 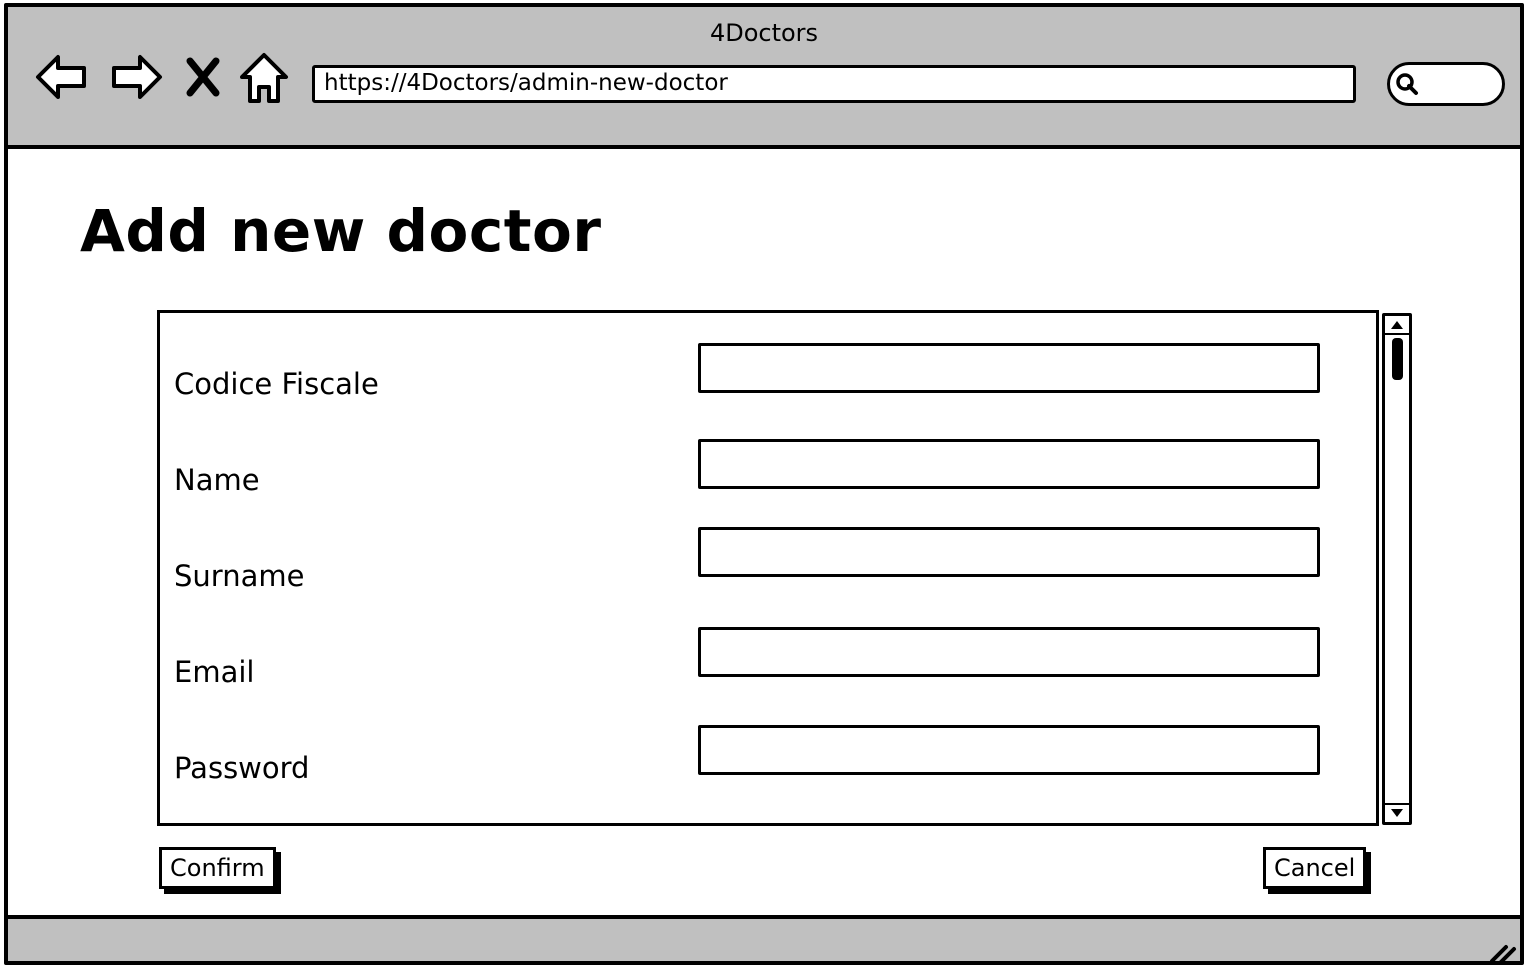 What do you see at coordinates (1009, 552) in the screenshot?
I see `surname-input` at bounding box center [1009, 552].